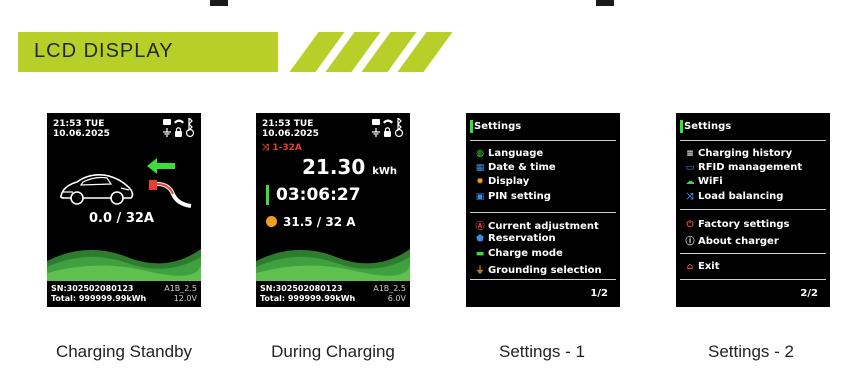 The height and width of the screenshot is (376, 855). What do you see at coordinates (605, 3) in the screenshot?
I see `top-edge-right` at bounding box center [605, 3].